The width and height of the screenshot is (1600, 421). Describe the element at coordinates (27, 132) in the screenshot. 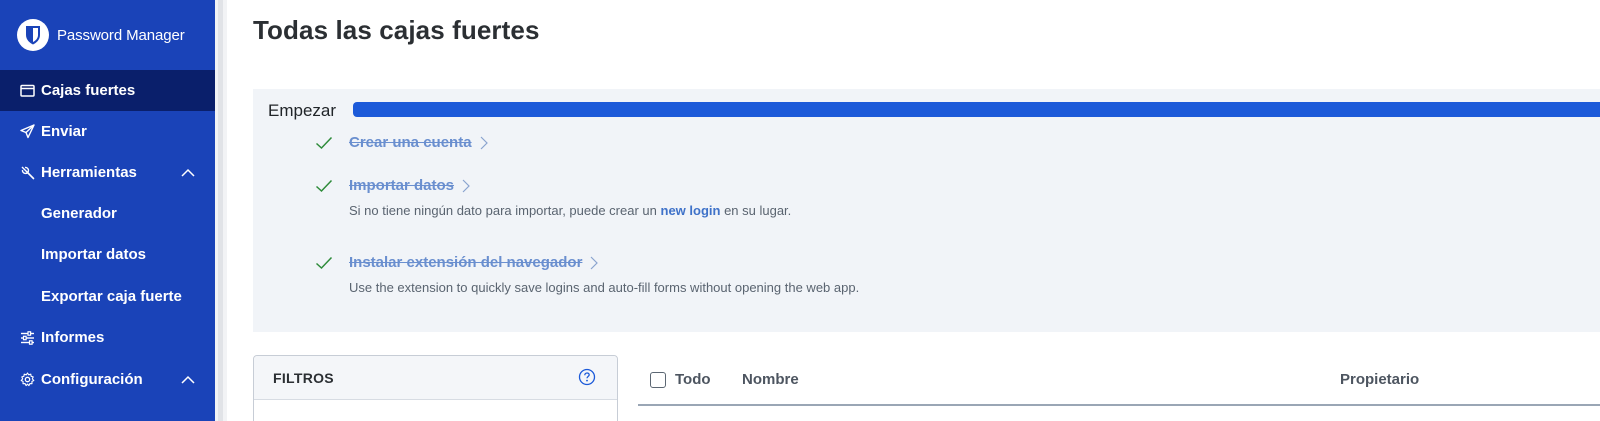

I see `send-icon` at that location.